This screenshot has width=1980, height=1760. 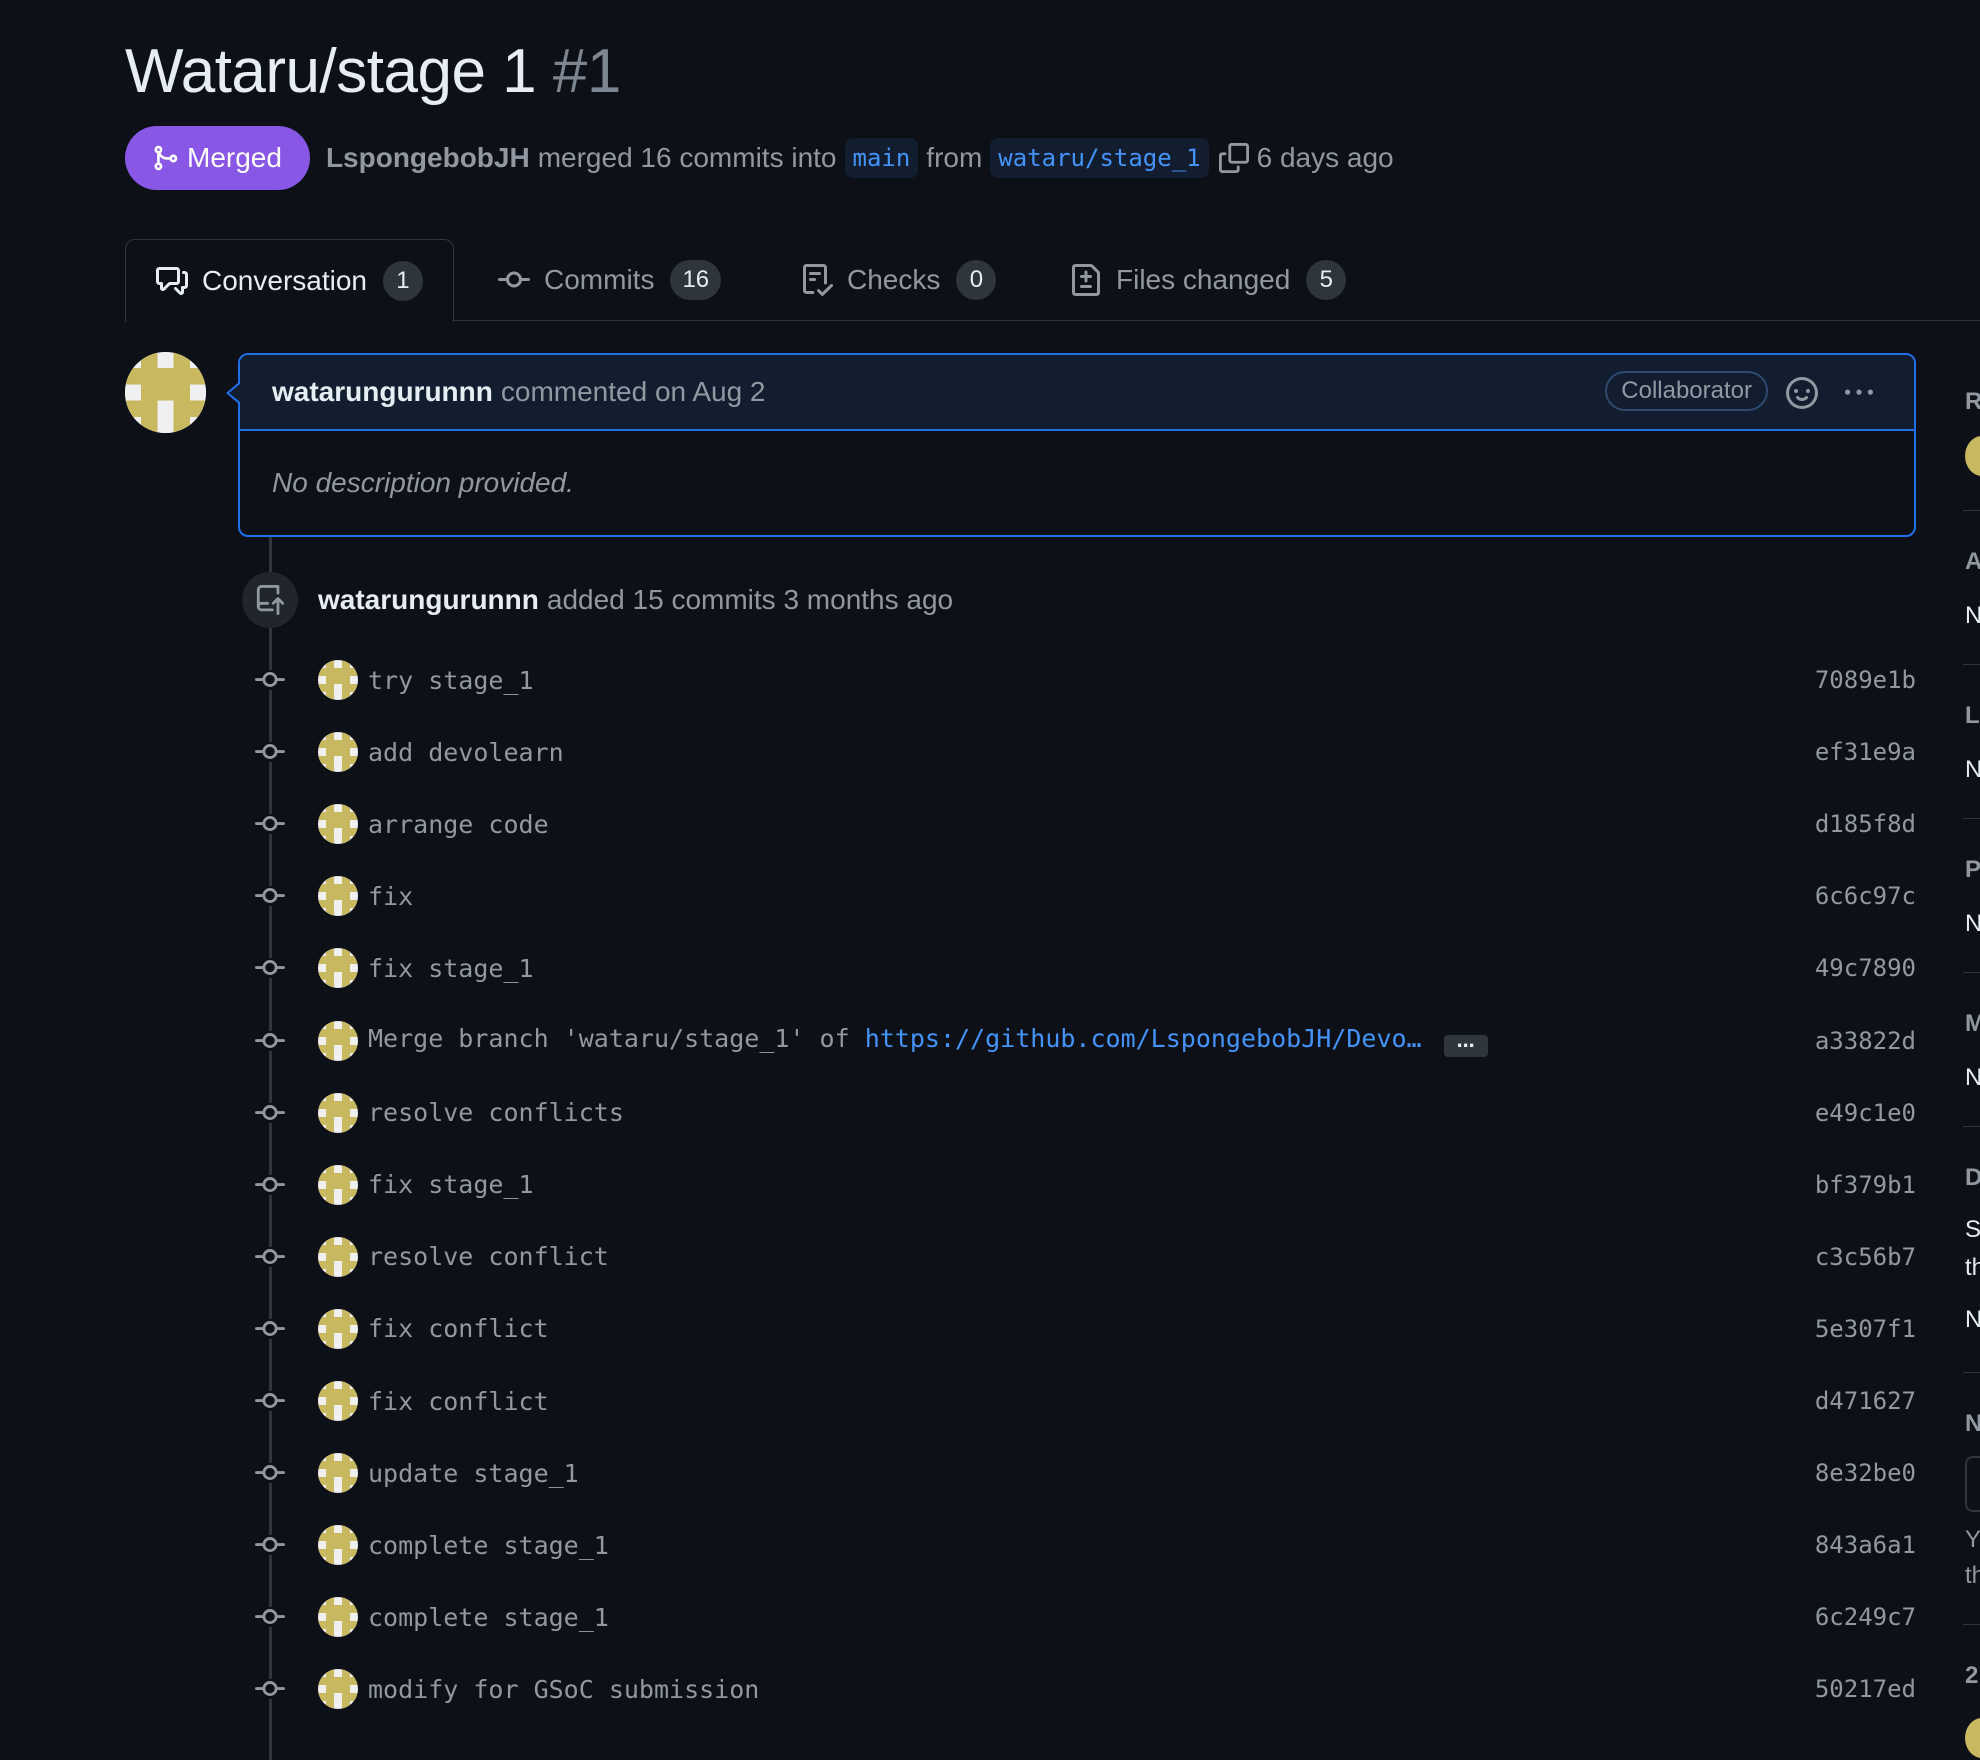 I want to click on tab-conversation: Conversation 1, so click(x=289, y=280).